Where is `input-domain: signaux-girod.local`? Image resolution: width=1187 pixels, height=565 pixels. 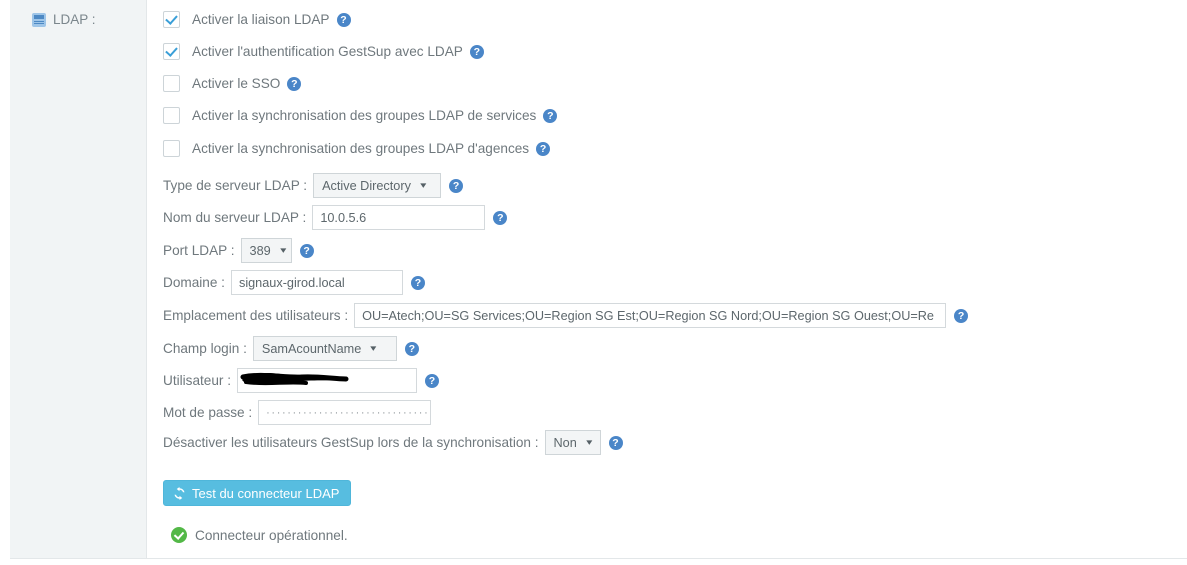 input-domain: signaux-girod.local is located at coordinates (316, 282).